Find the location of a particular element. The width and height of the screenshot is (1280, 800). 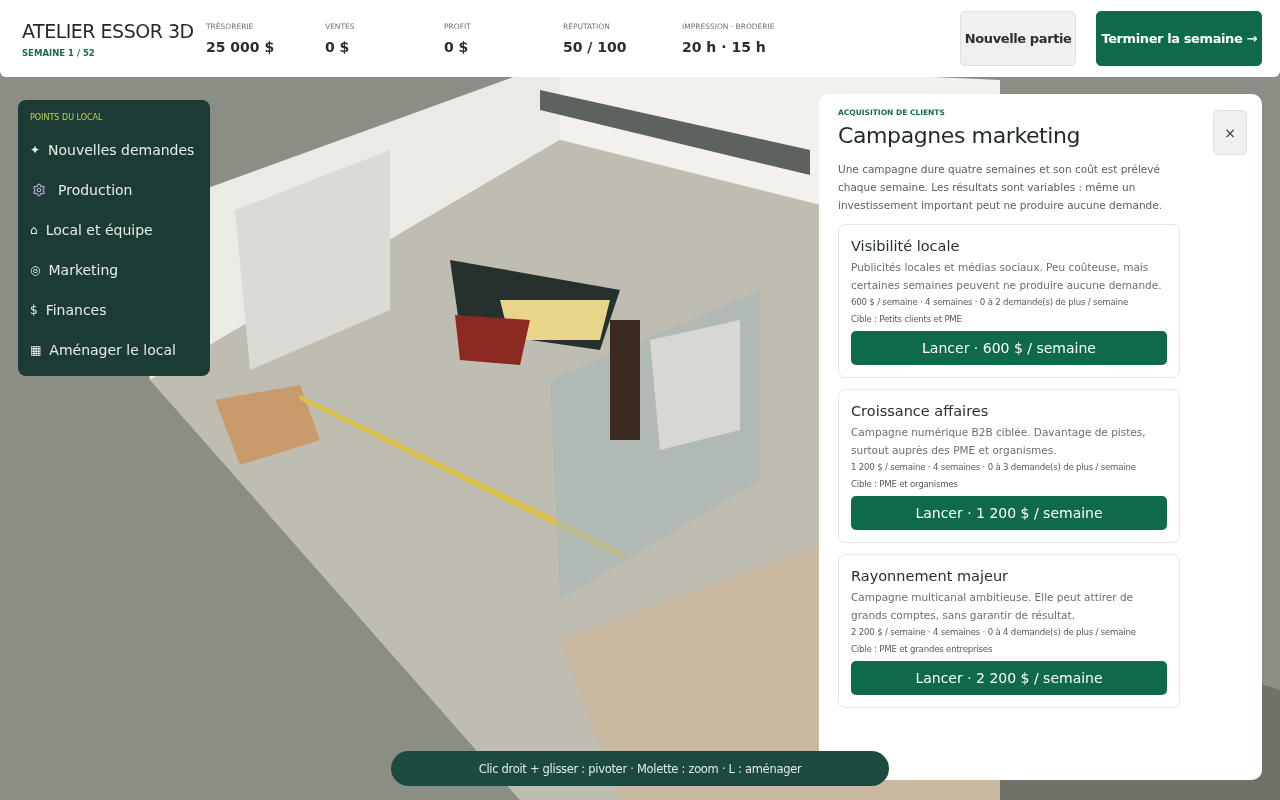

launch-button: Lancer · 600 $ / semaine is located at coordinates (1009, 348).